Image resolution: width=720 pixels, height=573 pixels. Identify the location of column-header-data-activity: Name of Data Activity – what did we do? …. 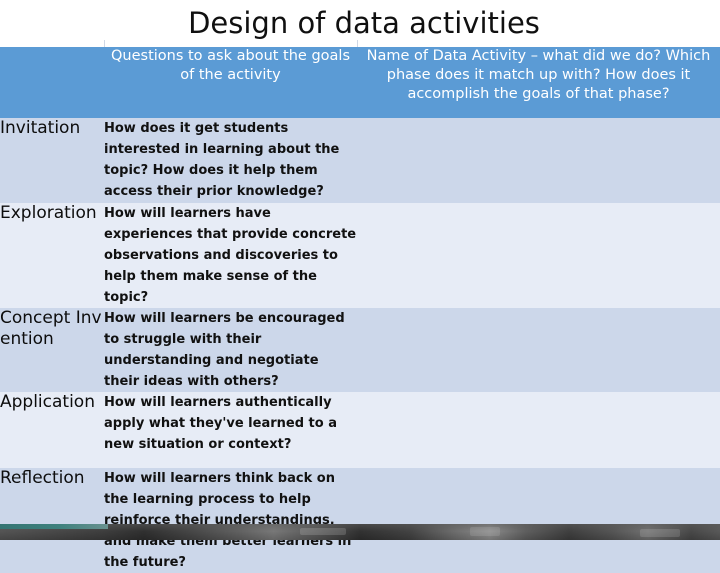
(538, 82).